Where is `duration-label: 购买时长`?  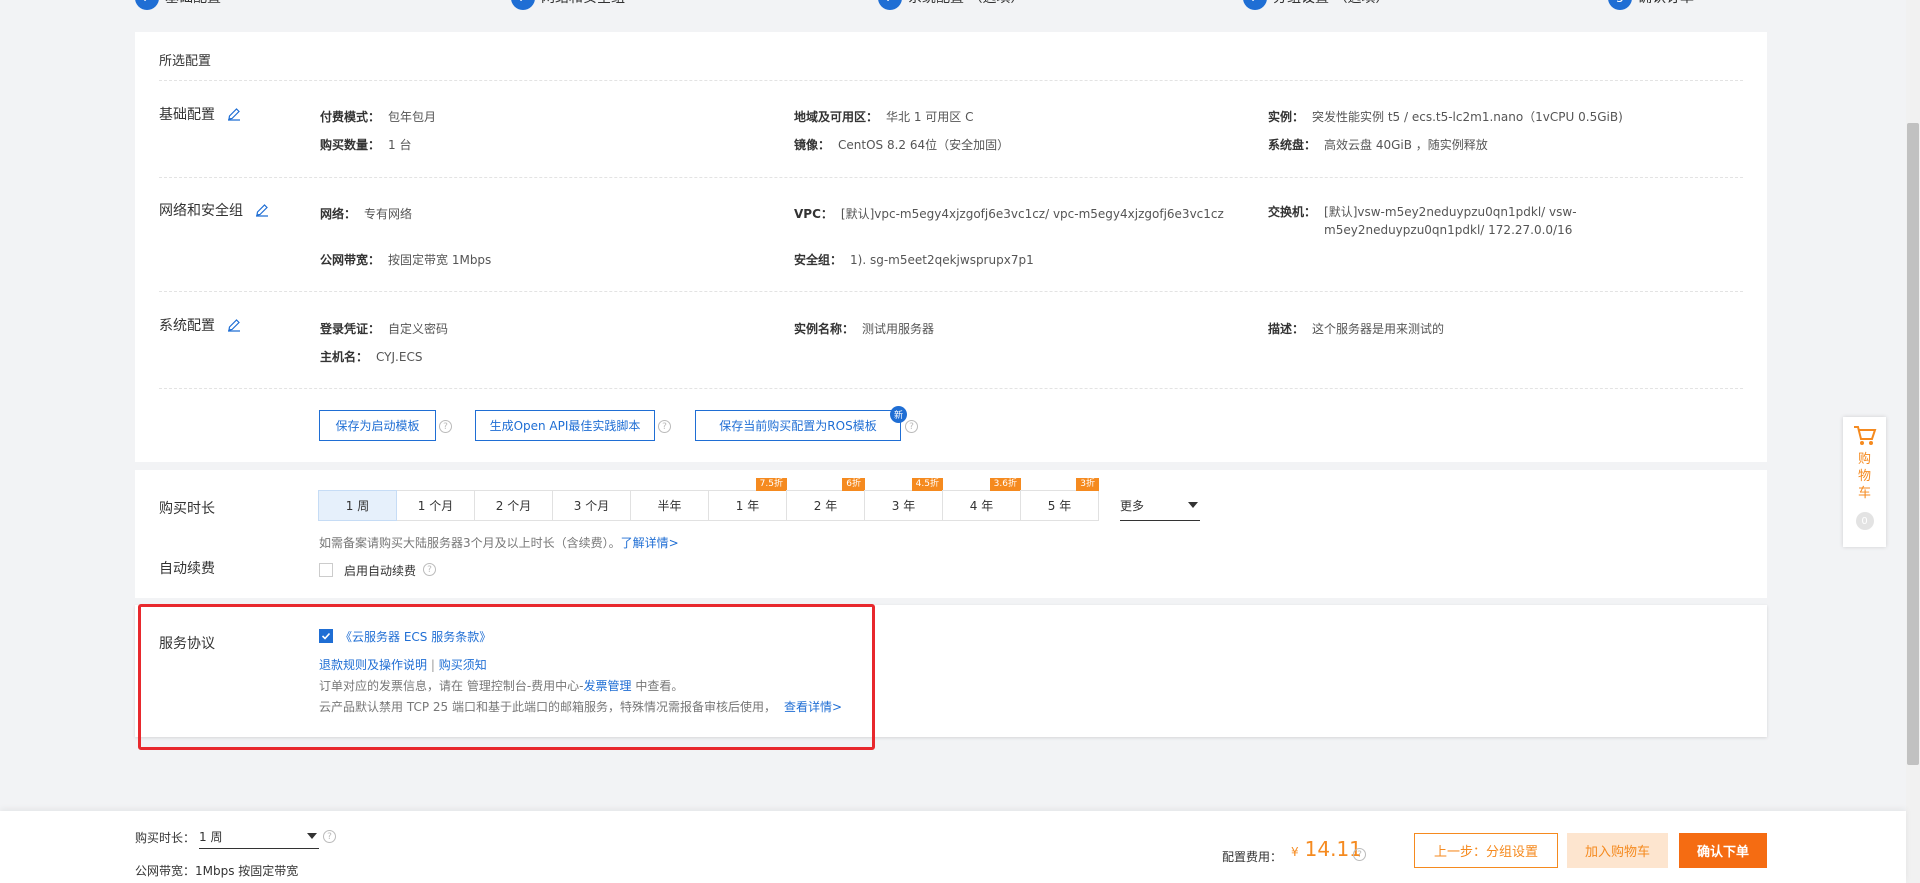 duration-label: 购买时长 is located at coordinates (187, 509).